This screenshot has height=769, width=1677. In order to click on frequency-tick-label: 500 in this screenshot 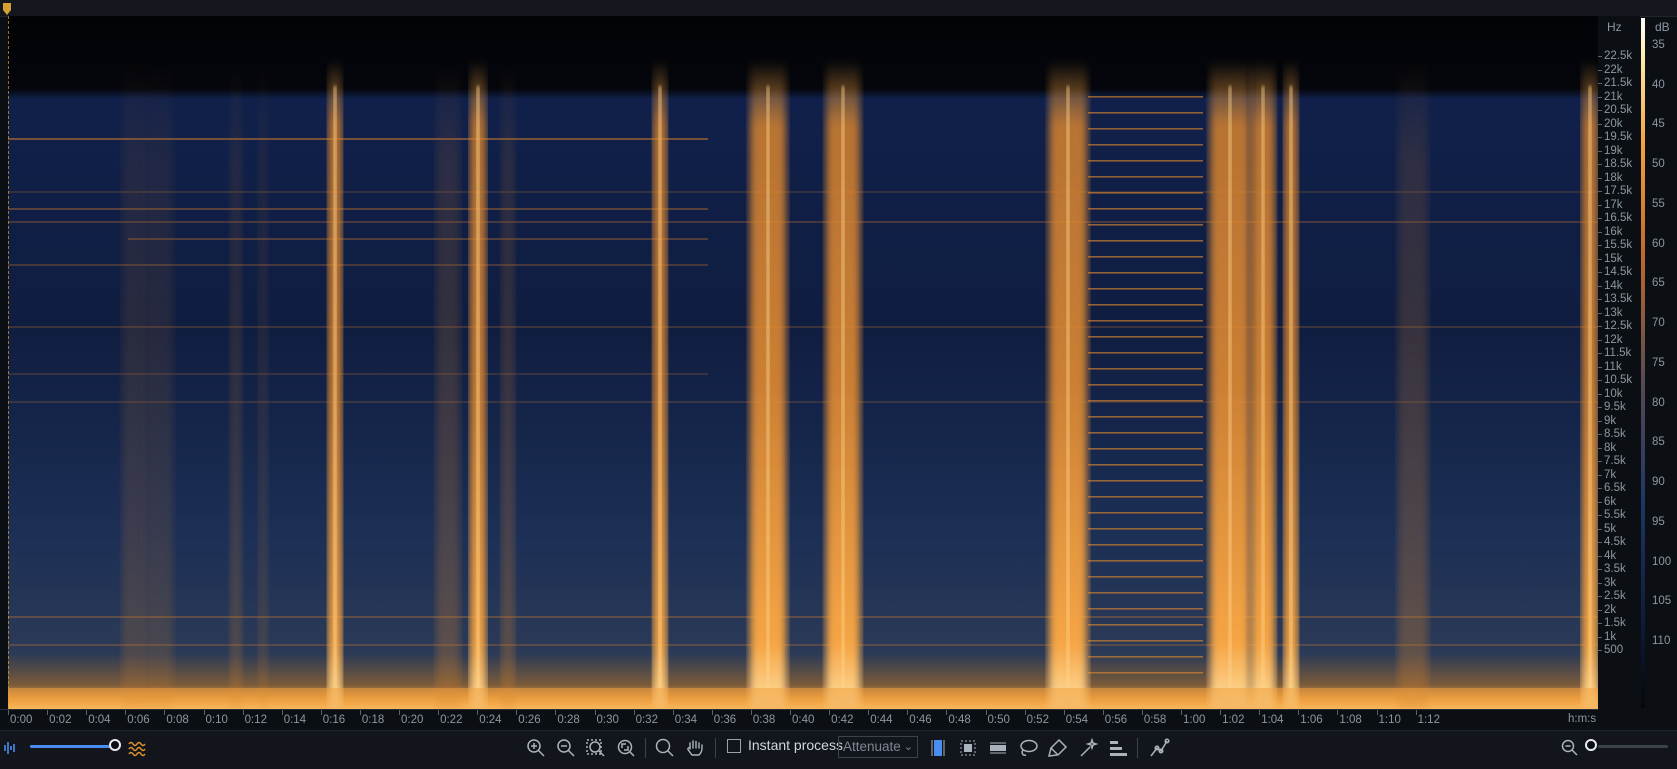, I will do `click(1614, 650)`.